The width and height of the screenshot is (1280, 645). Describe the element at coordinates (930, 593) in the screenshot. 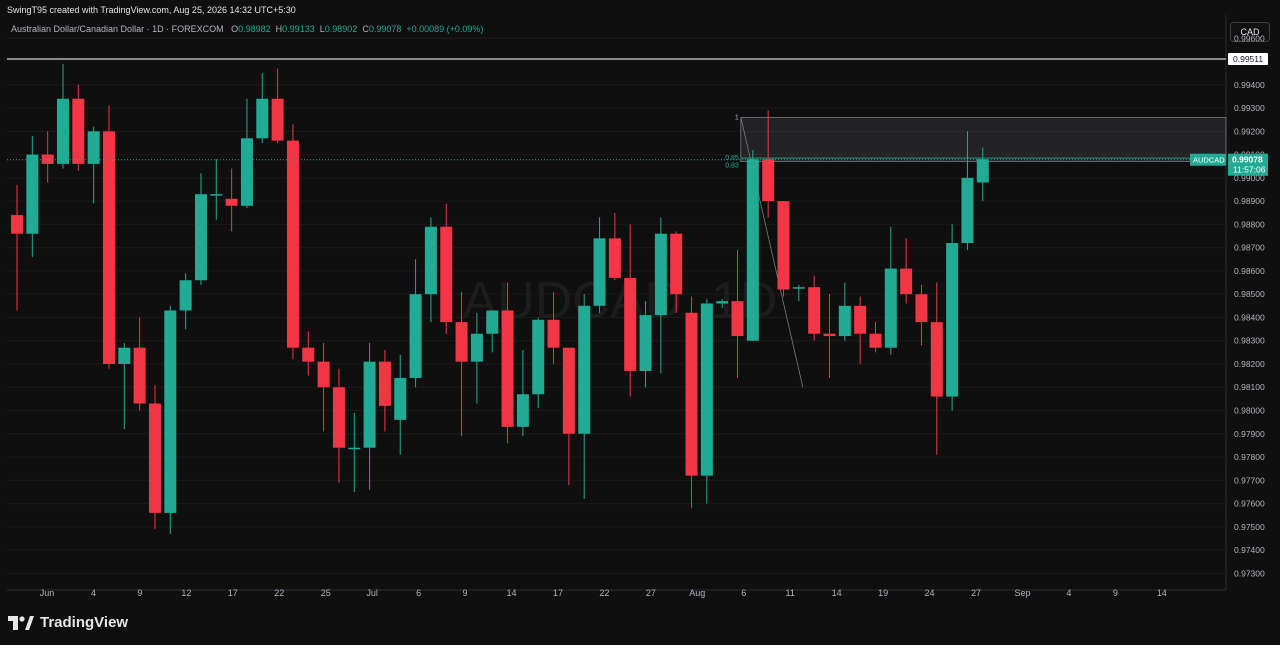

I see `time-tick-label: 24` at that location.